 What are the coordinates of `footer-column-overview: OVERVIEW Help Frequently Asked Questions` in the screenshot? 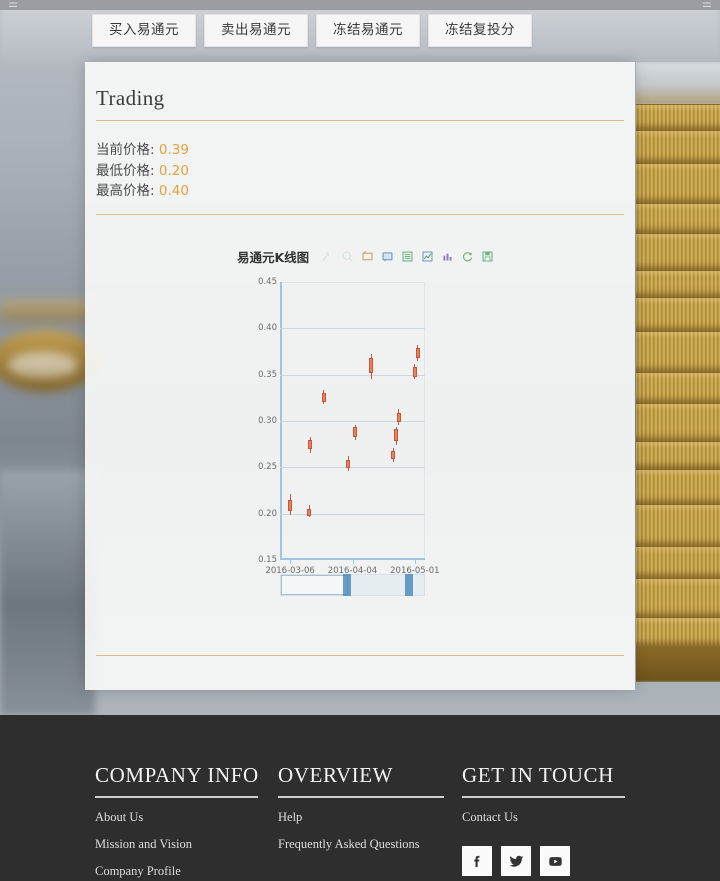 It's located at (362, 807).